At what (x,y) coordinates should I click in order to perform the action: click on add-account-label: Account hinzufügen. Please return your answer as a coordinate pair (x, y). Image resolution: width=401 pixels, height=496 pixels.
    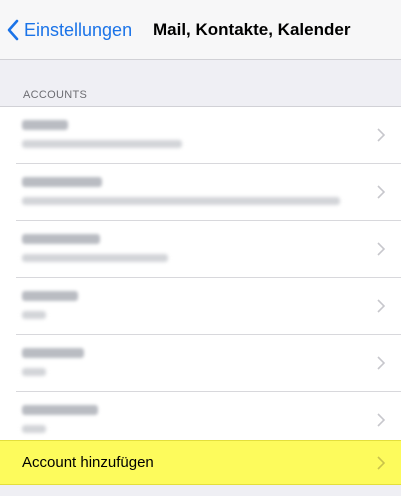
    Looking at the image, I should click on (88, 462).